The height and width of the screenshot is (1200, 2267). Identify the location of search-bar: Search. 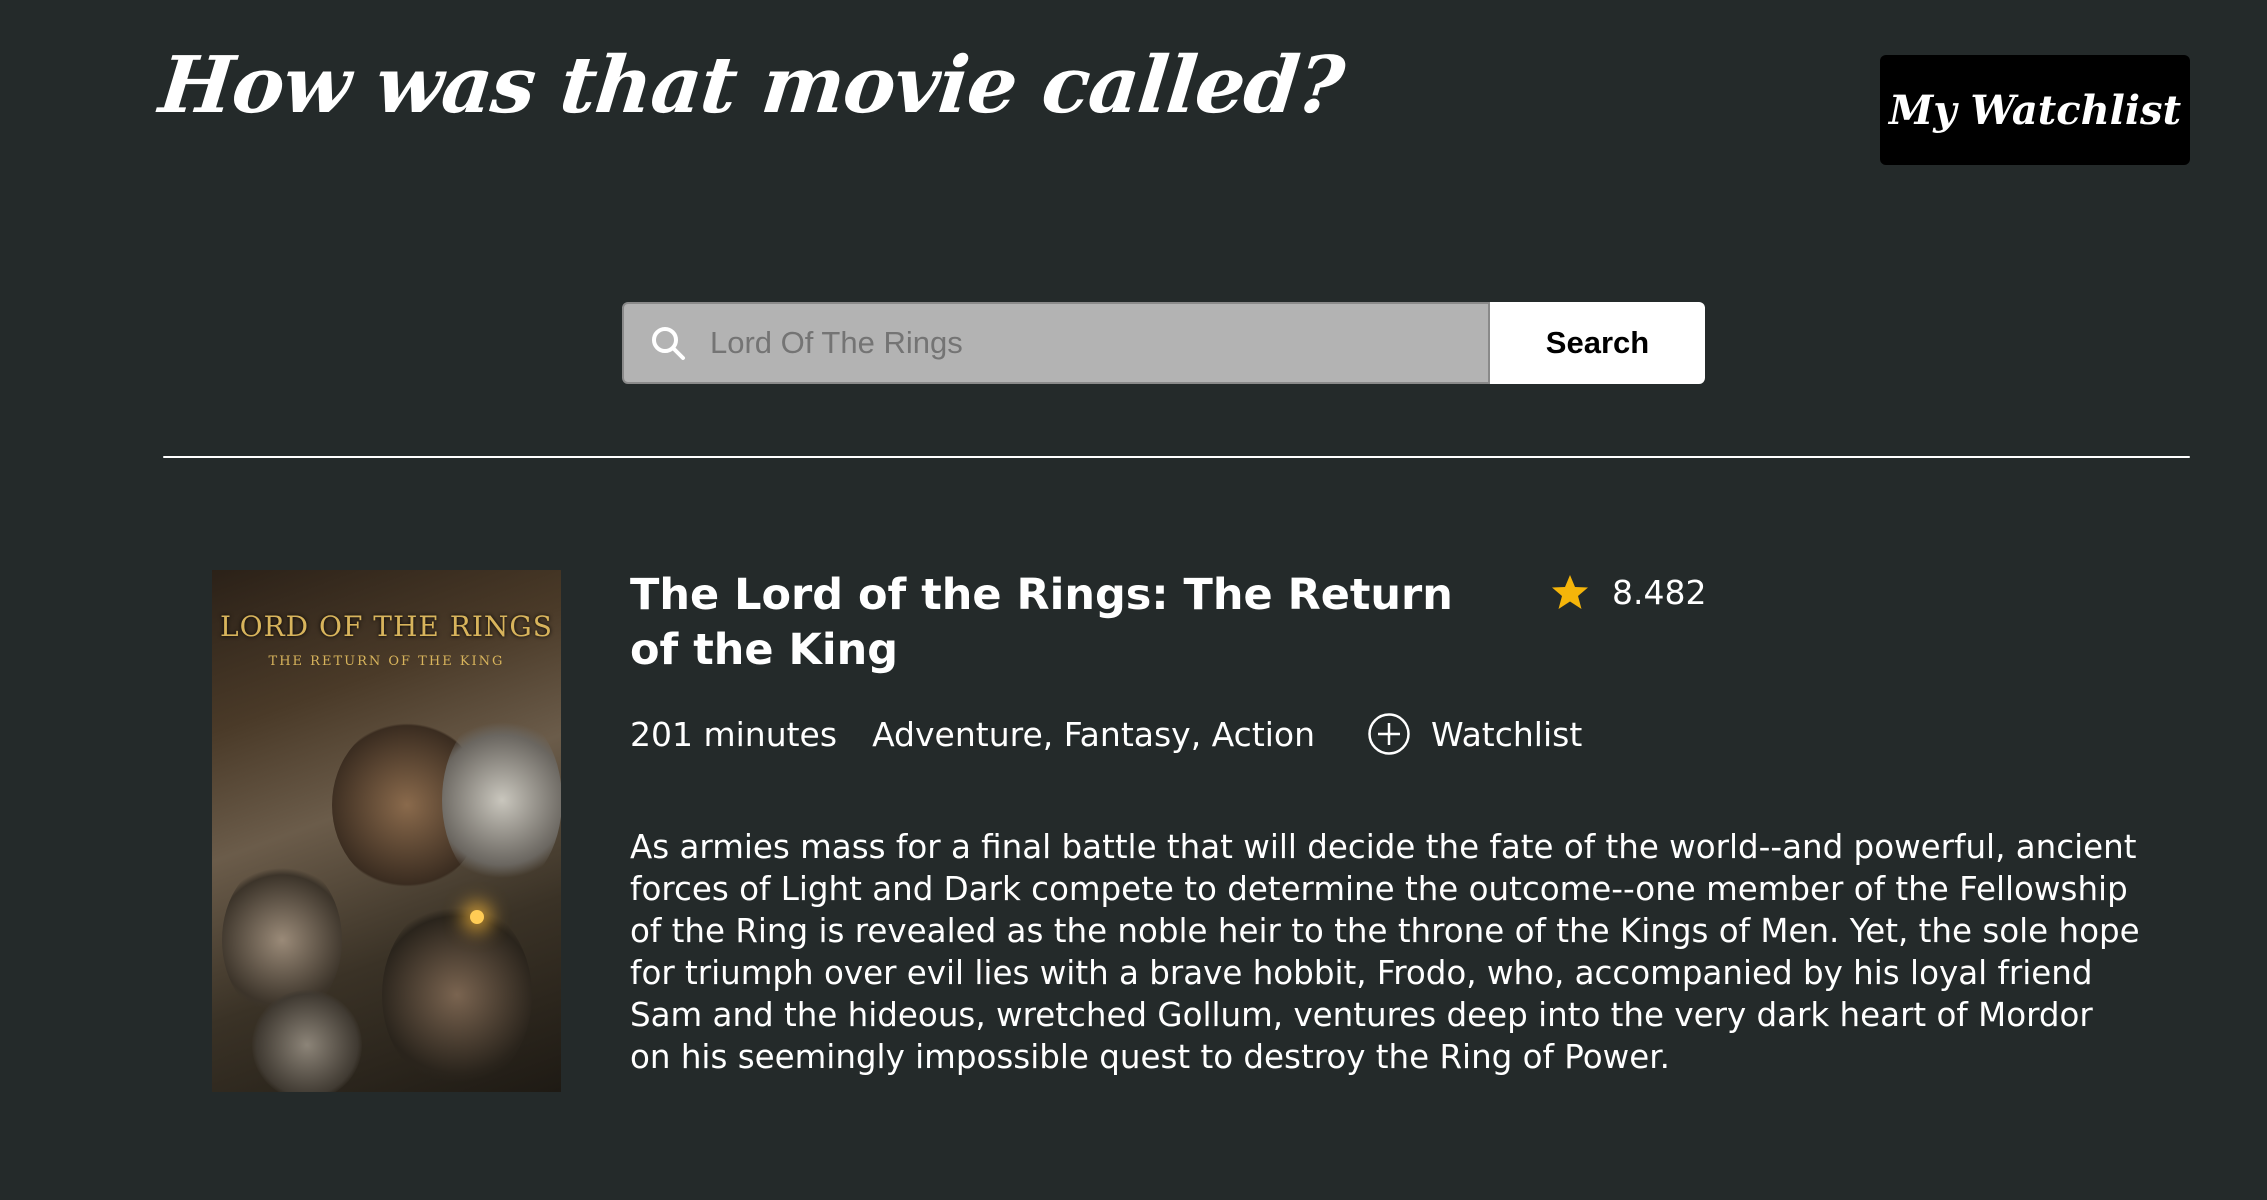
(1163, 343).